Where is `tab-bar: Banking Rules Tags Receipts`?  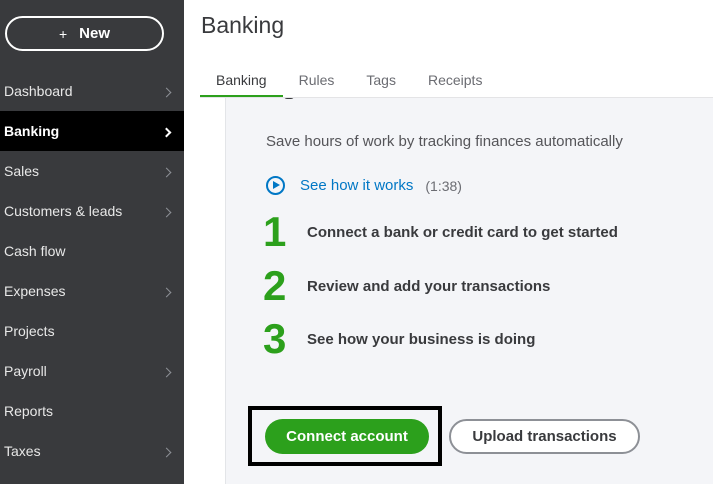 tab-bar: Banking Rules Tags Receipts is located at coordinates (349, 80).